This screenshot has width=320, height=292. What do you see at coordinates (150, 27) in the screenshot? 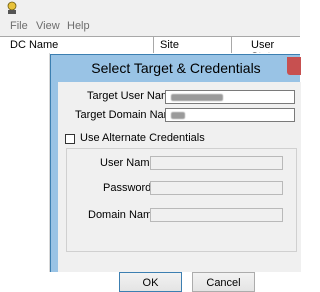
I see `menu-bar: File View Help` at bounding box center [150, 27].